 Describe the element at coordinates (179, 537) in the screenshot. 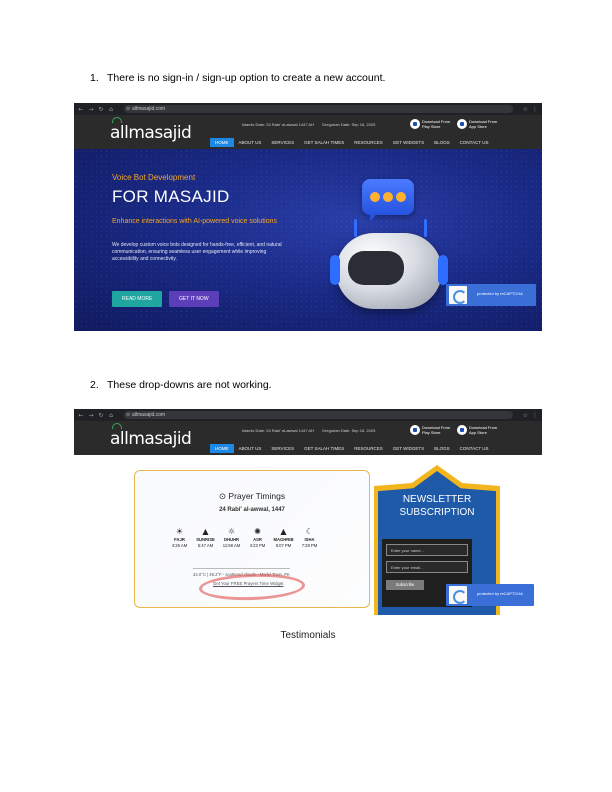

I see `prayer-slot-fajr: ☀ FAJR 4:26 AM` at that location.